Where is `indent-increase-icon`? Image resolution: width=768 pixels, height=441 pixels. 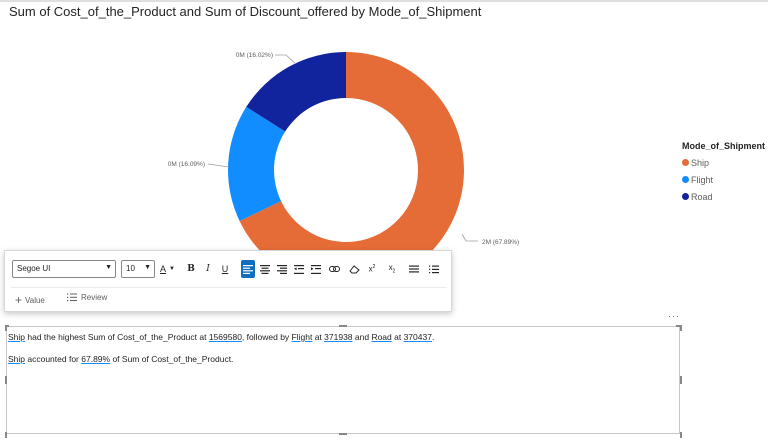 indent-increase-icon is located at coordinates (316, 269).